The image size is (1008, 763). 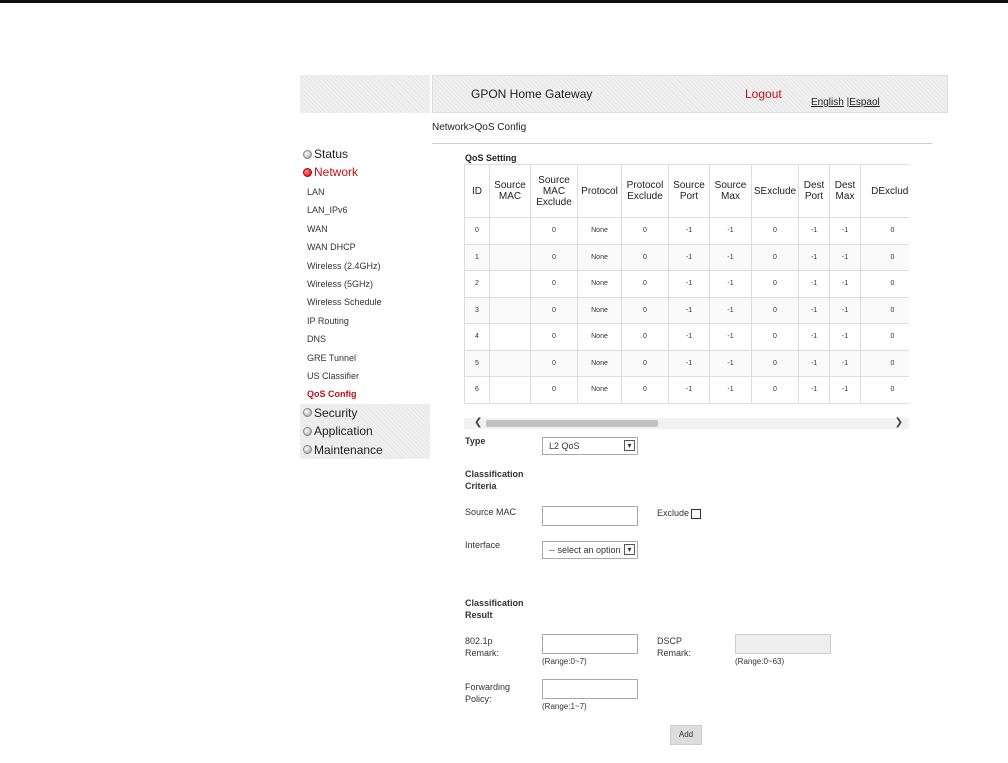 I want to click on chevron-left-icon: ❮, so click(x=478, y=422).